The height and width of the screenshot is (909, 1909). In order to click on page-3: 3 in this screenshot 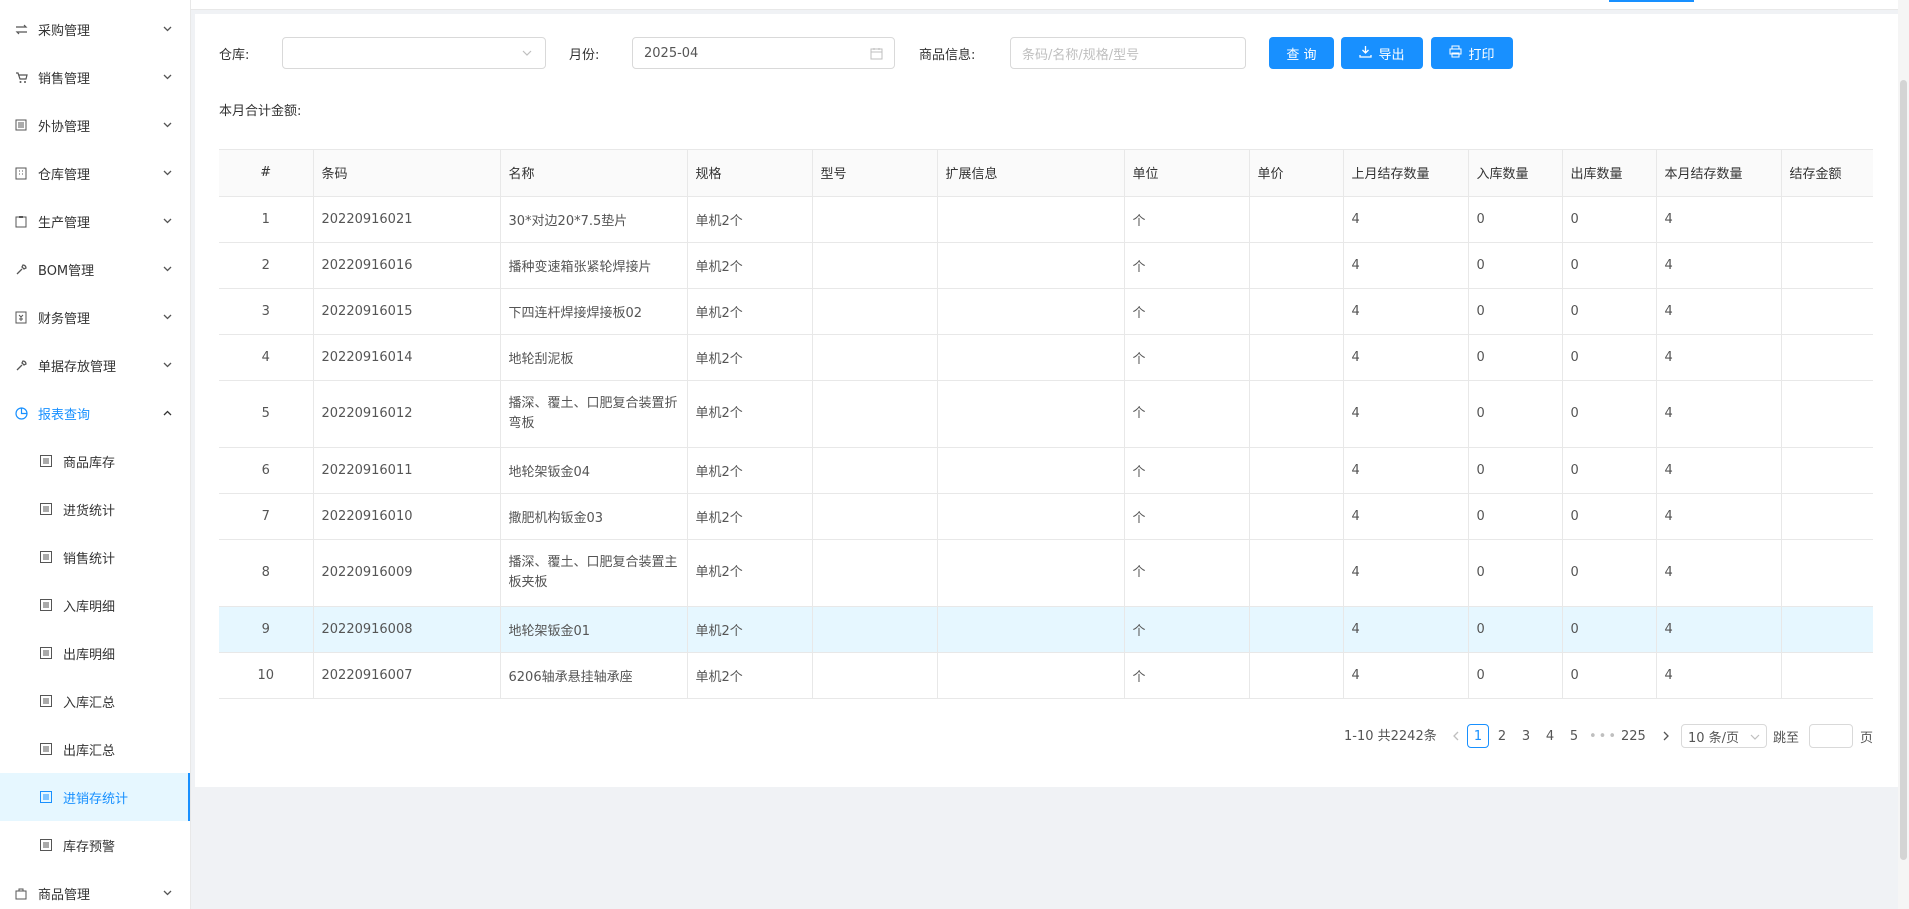, I will do `click(1526, 736)`.